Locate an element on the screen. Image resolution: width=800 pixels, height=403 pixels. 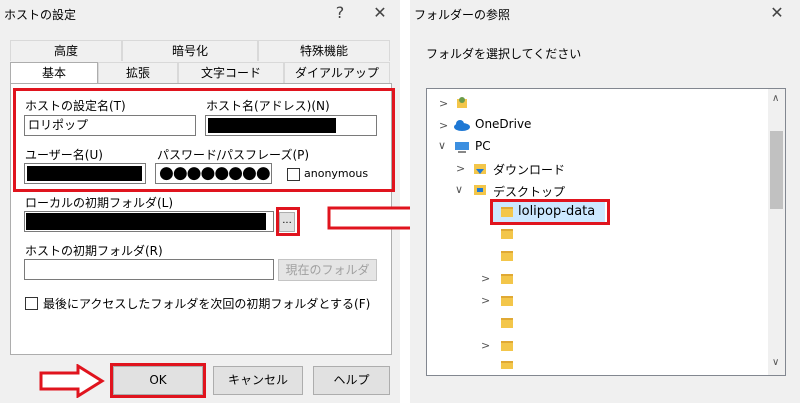
tab-dialup: ダイアルアップ is located at coordinates (337, 72).